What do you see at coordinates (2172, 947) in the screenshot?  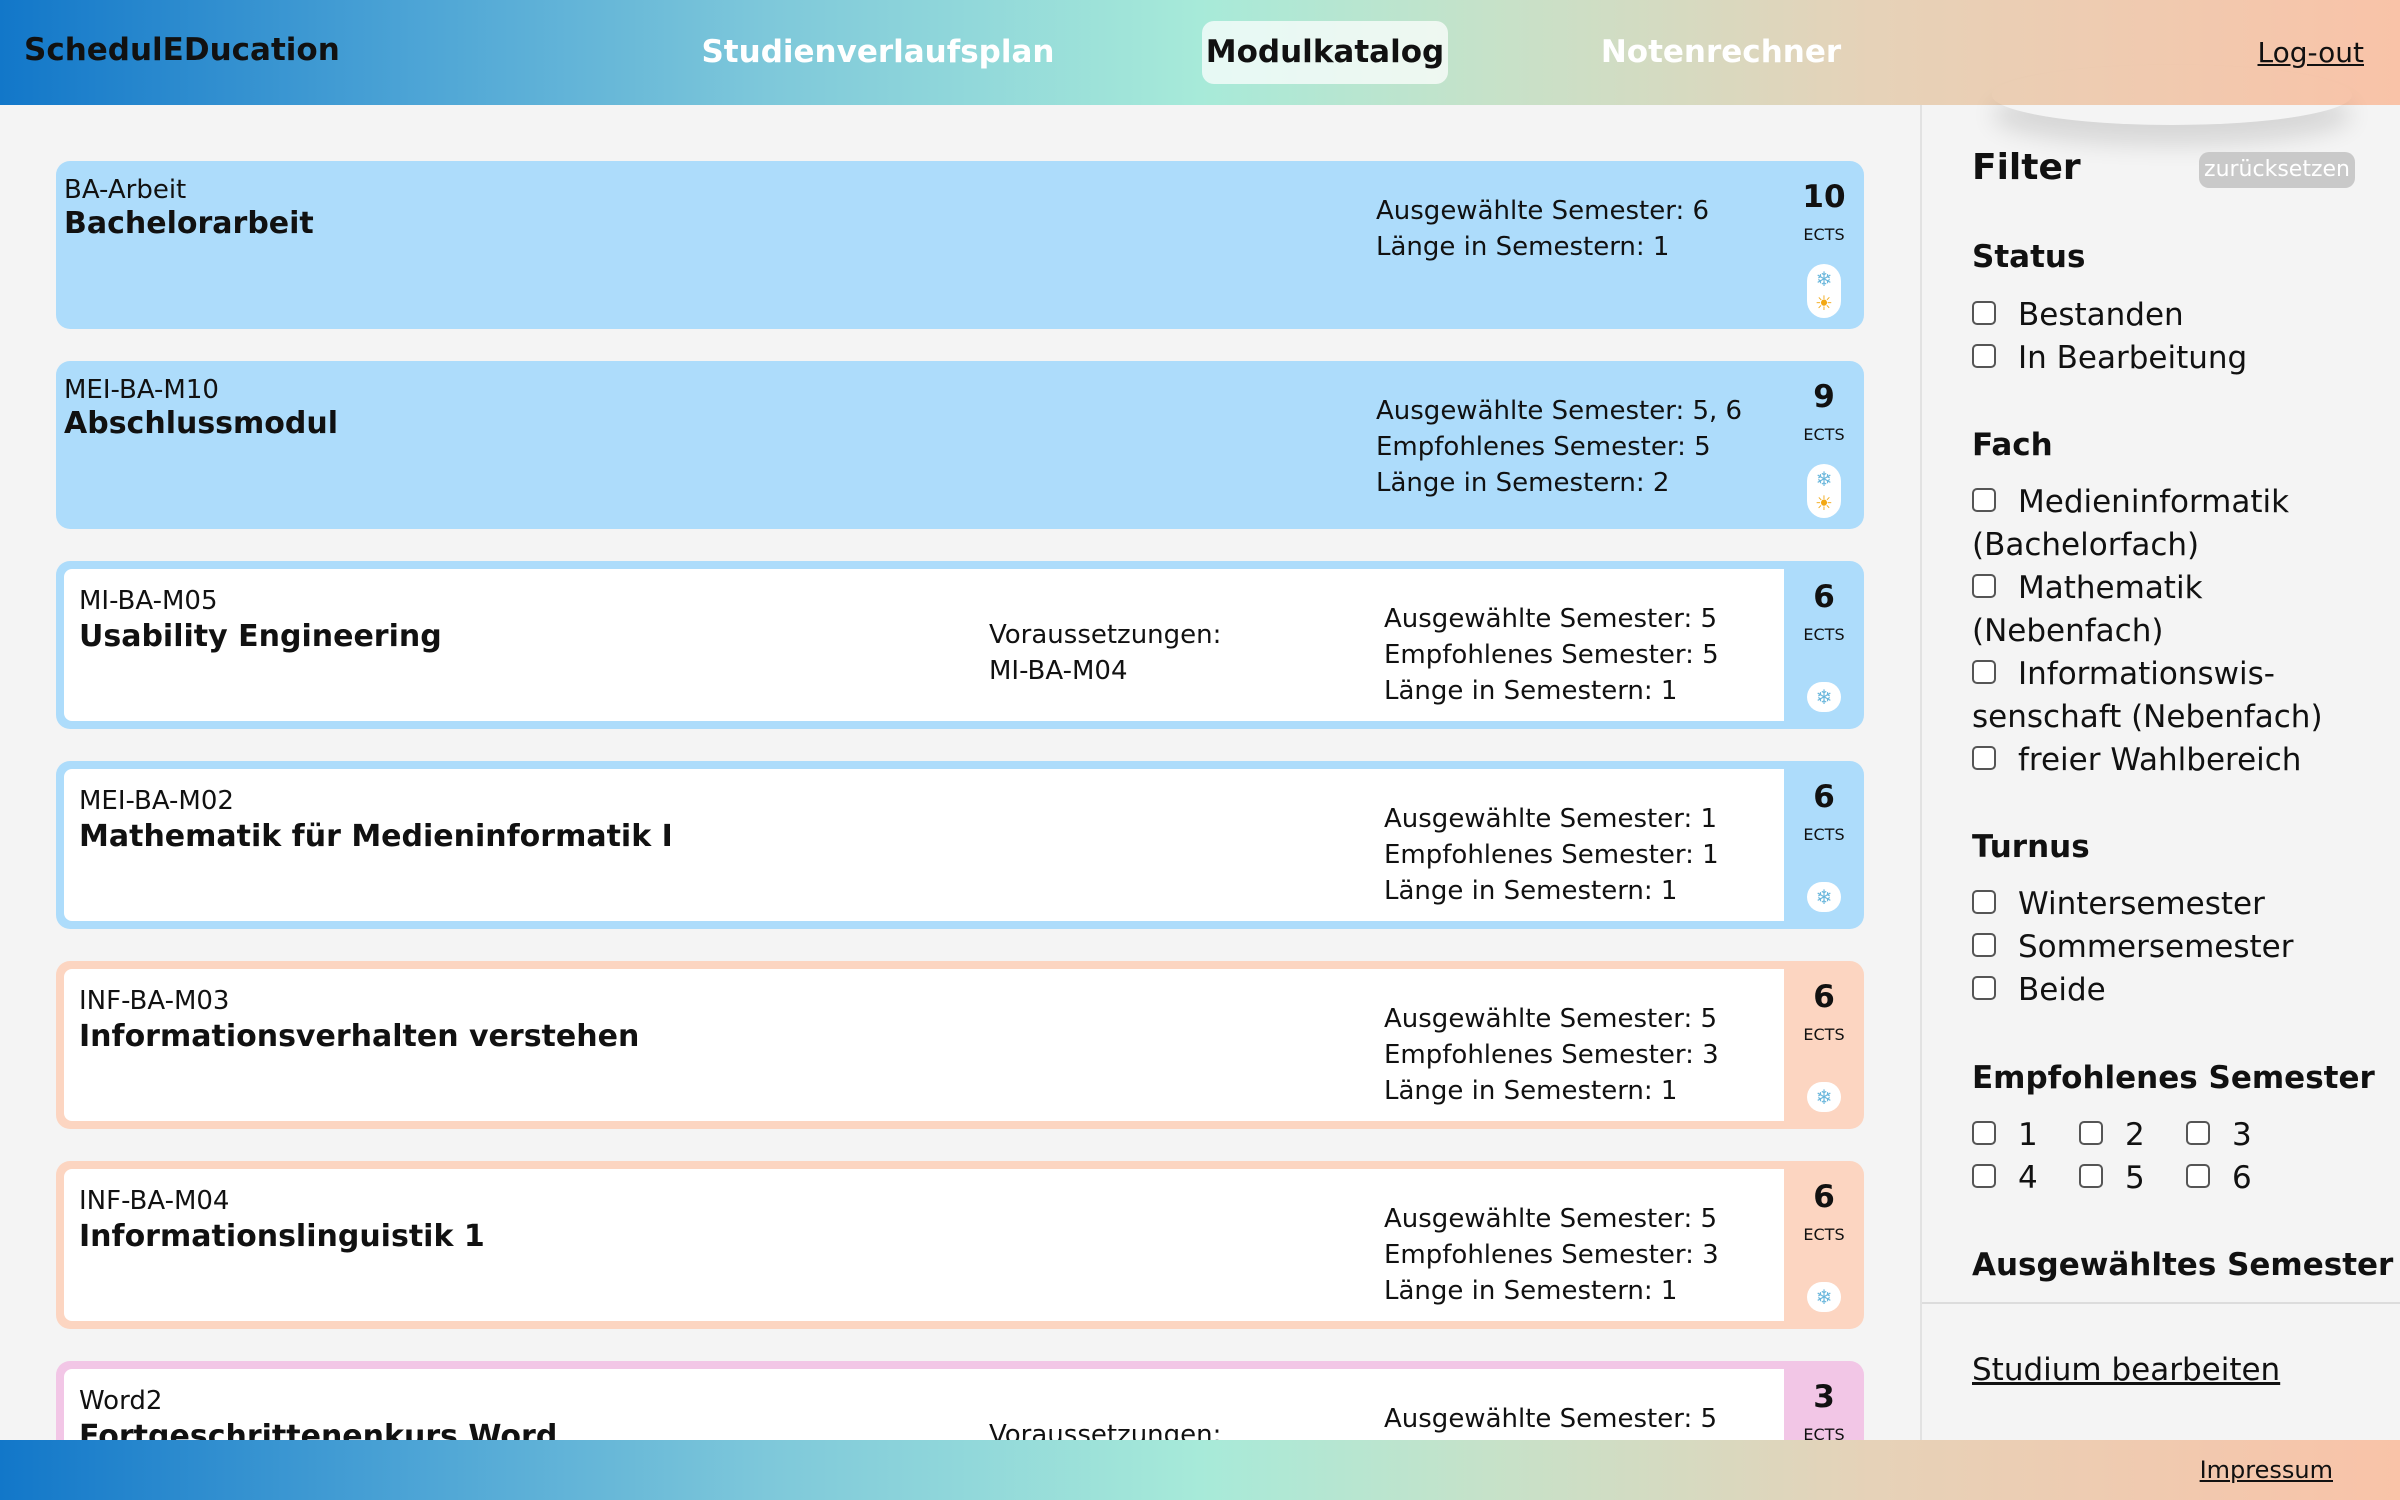 I see `filter-option-sommersemester: Sommersemester` at bounding box center [2172, 947].